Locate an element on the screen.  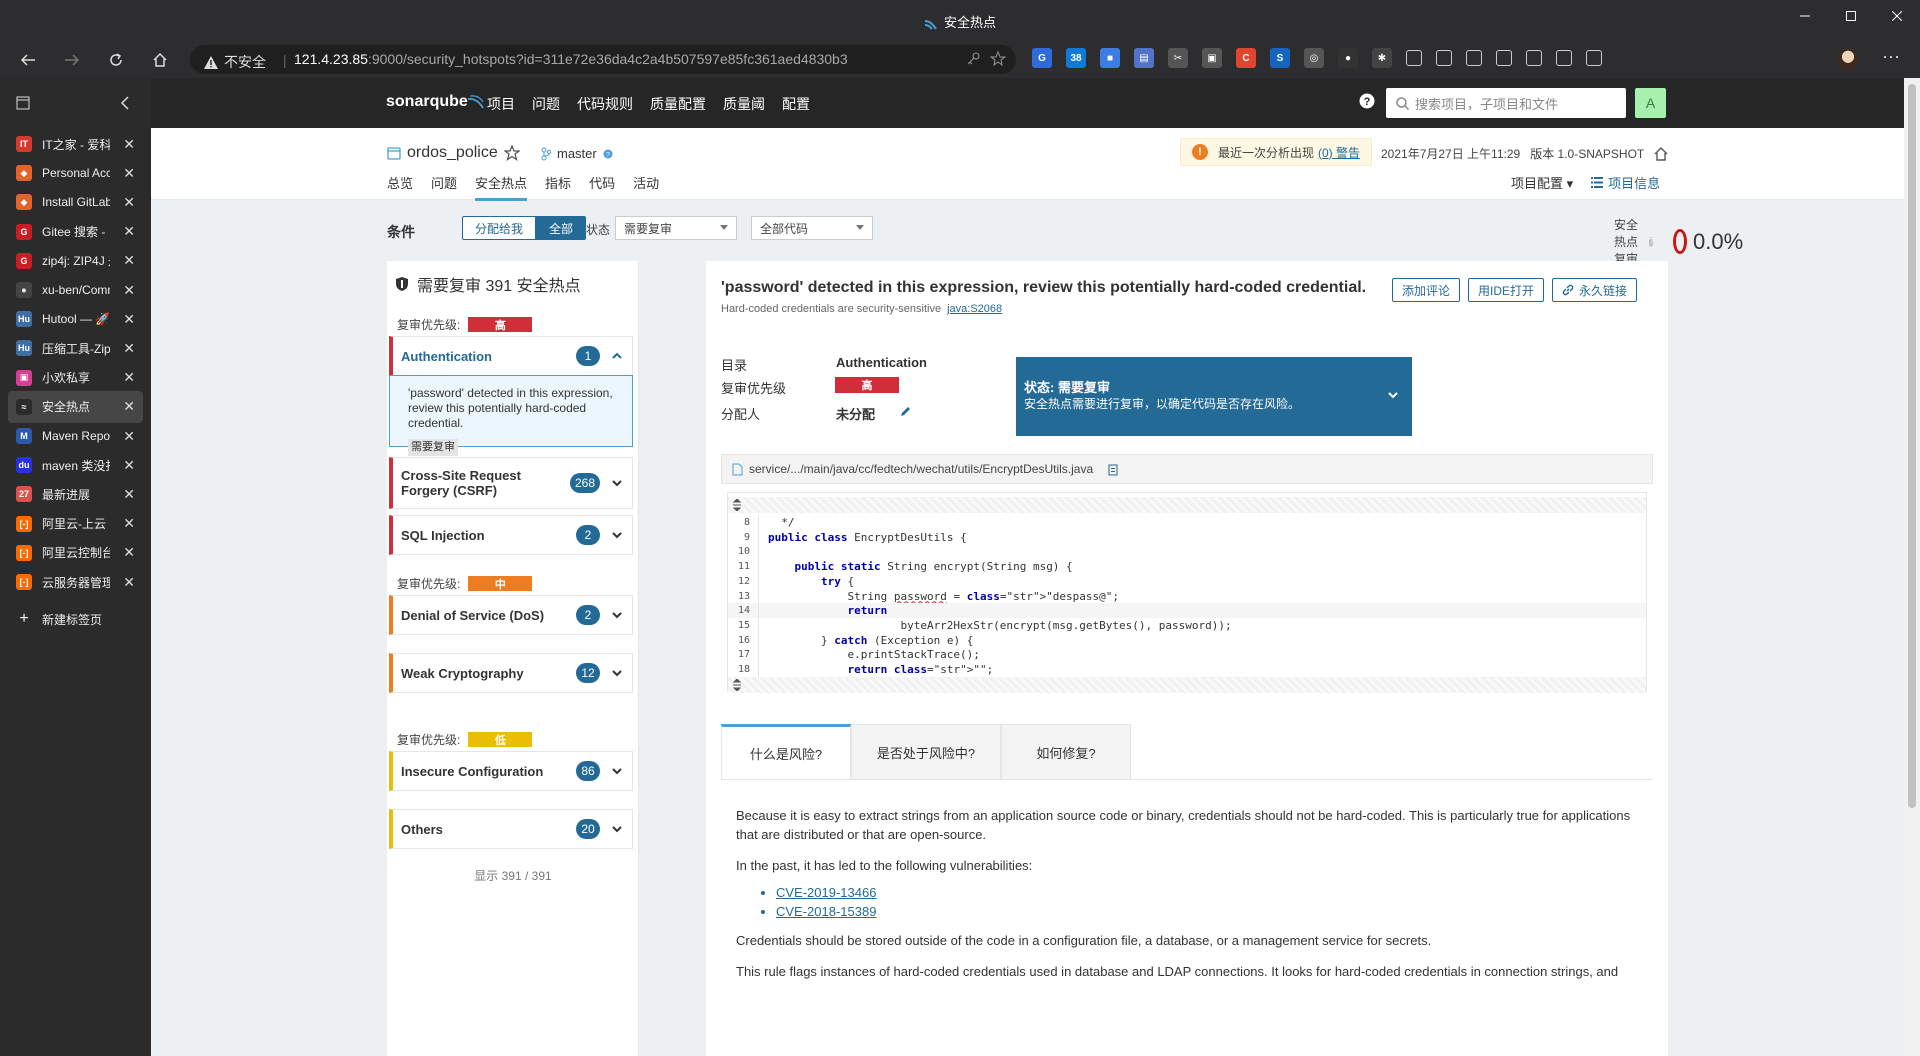
project-tab: 活动 is located at coordinates (646, 187).